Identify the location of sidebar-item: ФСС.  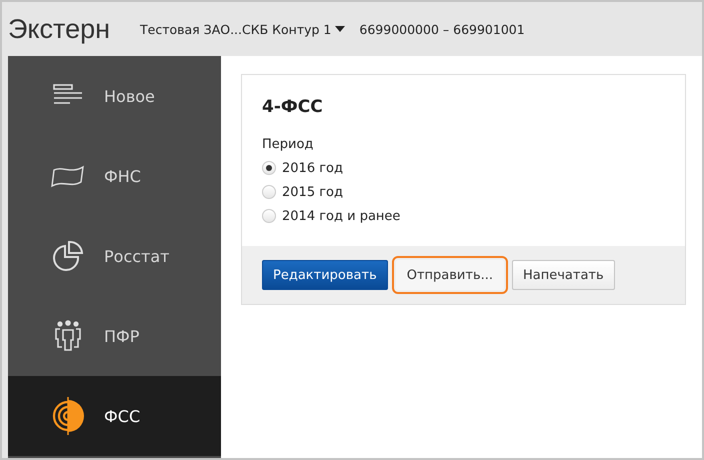
(114, 416).